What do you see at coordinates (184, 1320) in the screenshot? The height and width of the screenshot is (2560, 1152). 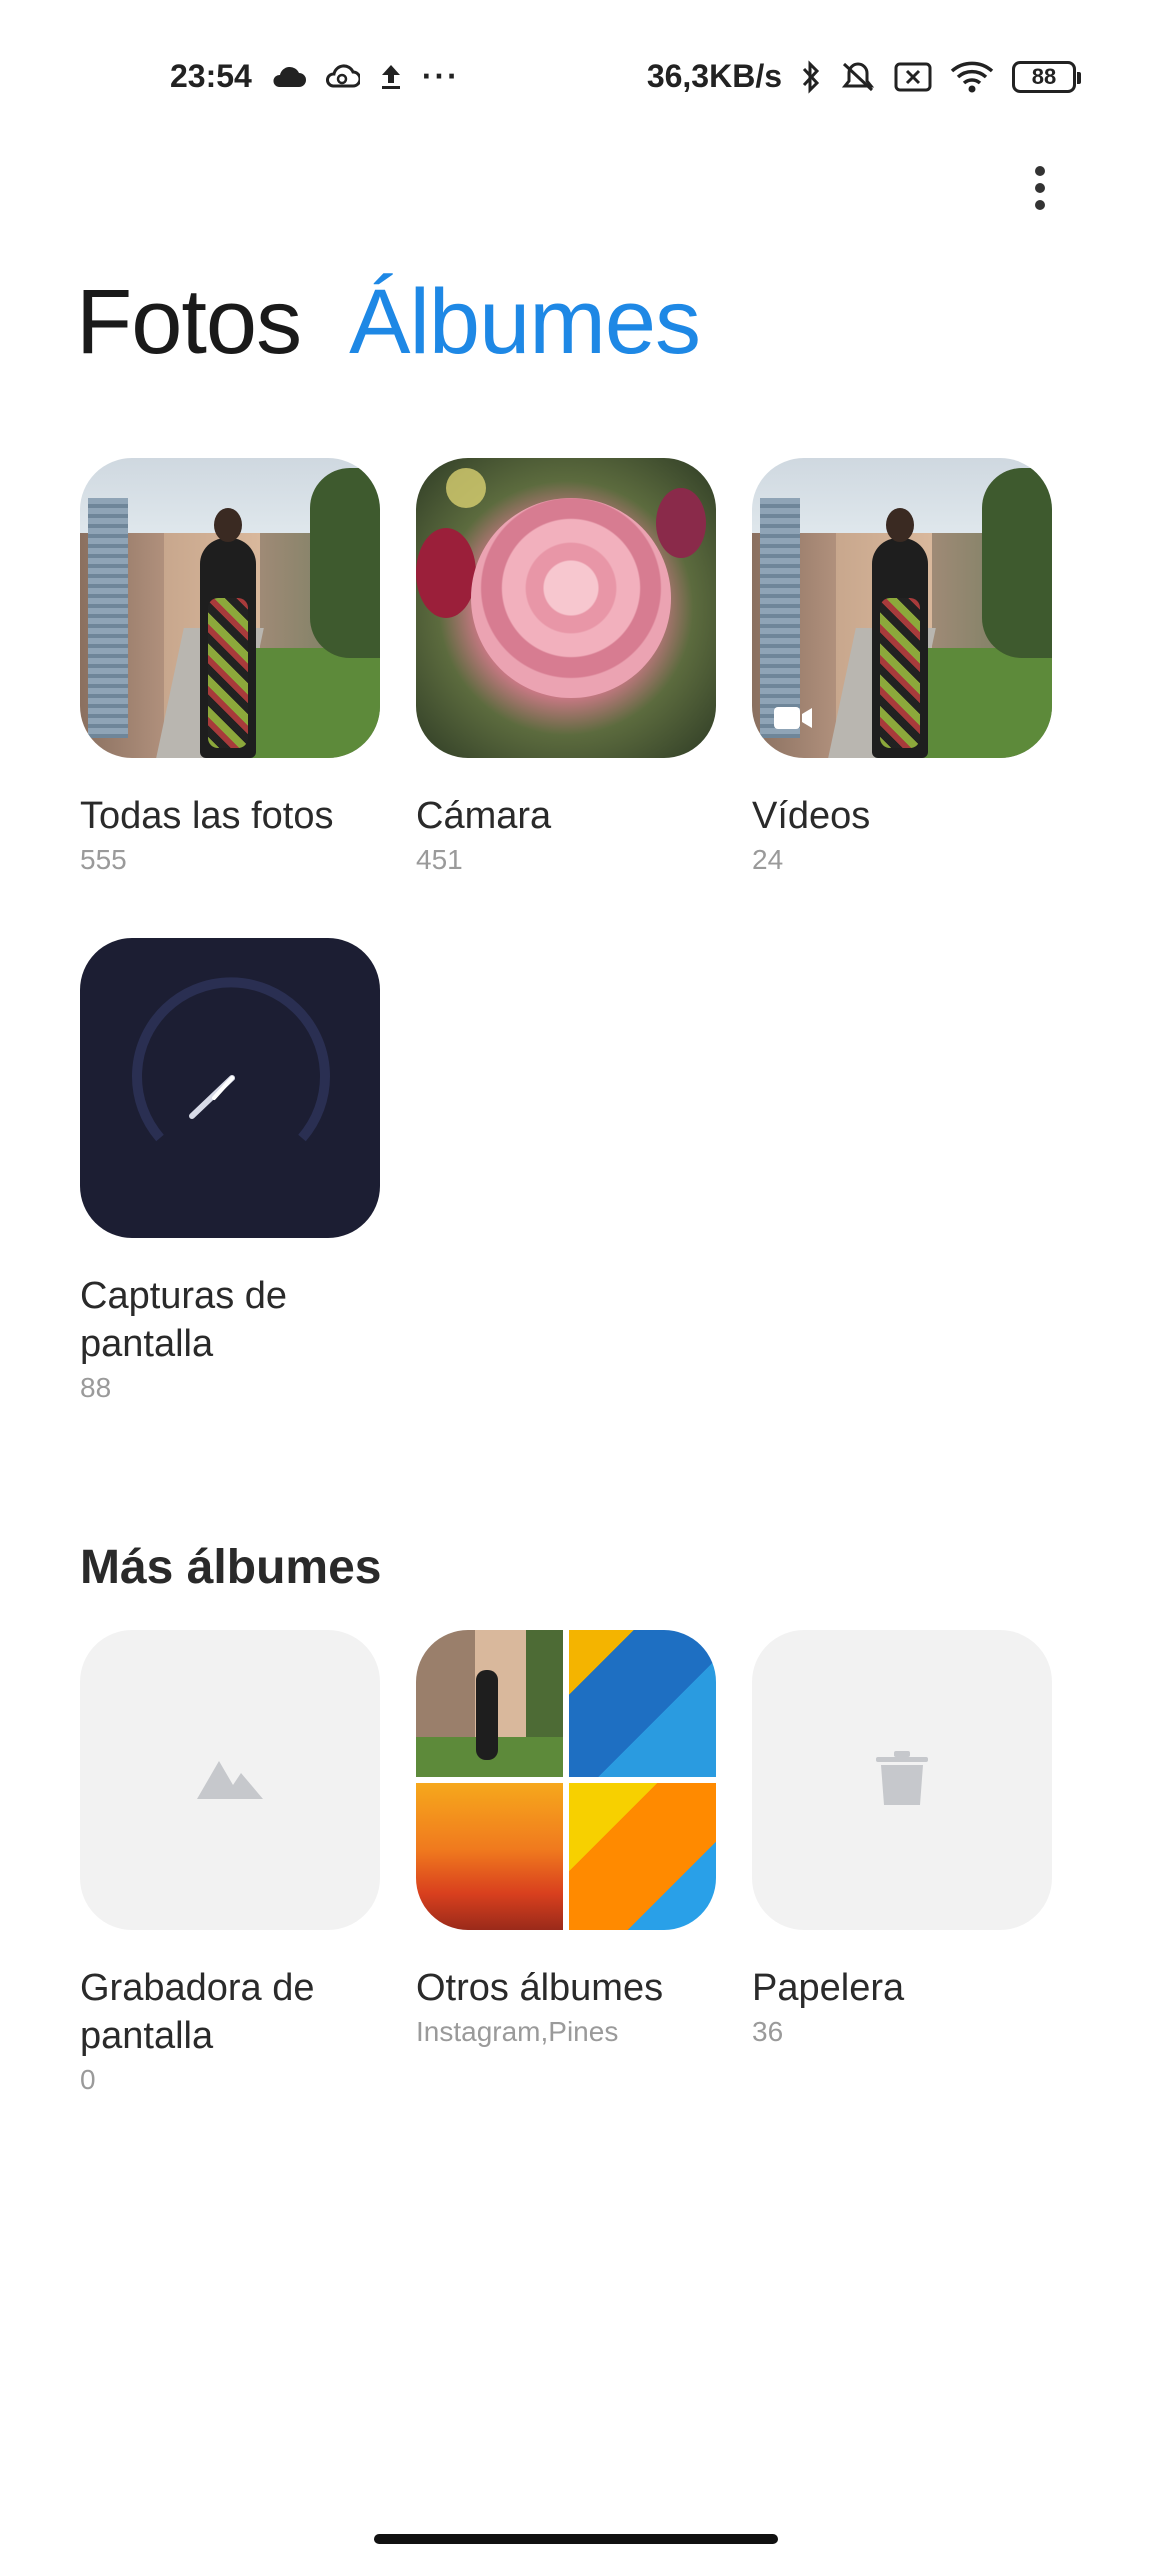 I see `album-title: Capturas de pantalla` at bounding box center [184, 1320].